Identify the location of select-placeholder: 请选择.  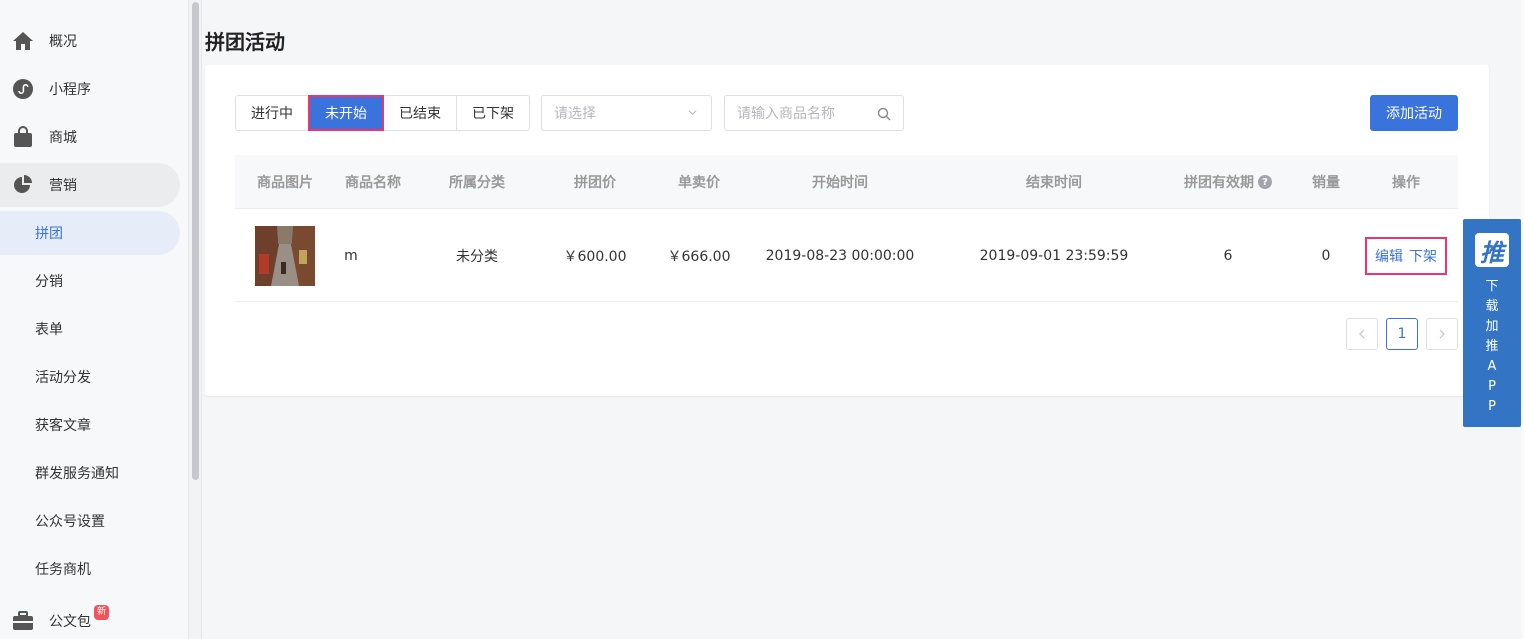
(575, 114).